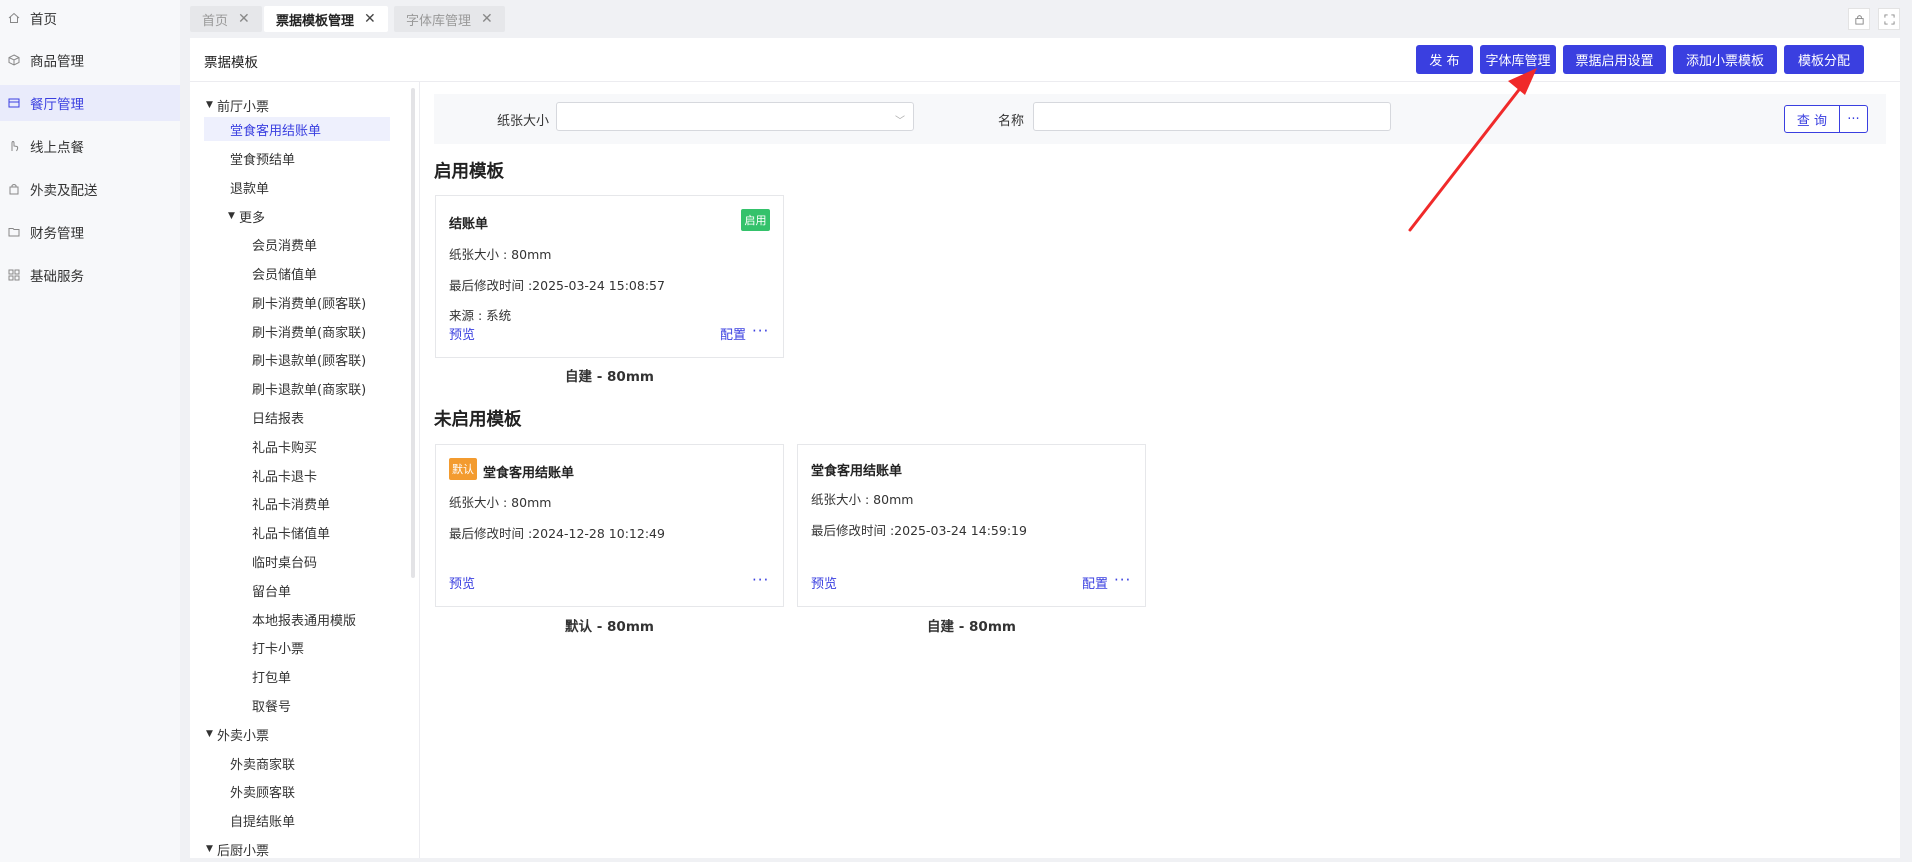 The width and height of the screenshot is (1912, 862). I want to click on page-title: 票据模板, so click(231, 63).